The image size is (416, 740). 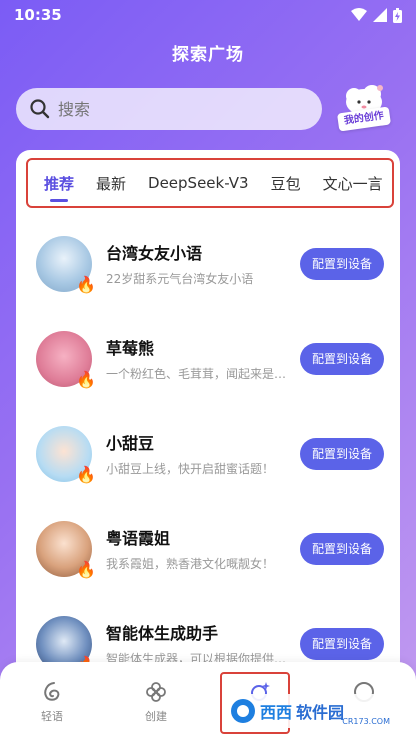 What do you see at coordinates (59, 183) in the screenshot?
I see `tab-recommended: 推荐` at bounding box center [59, 183].